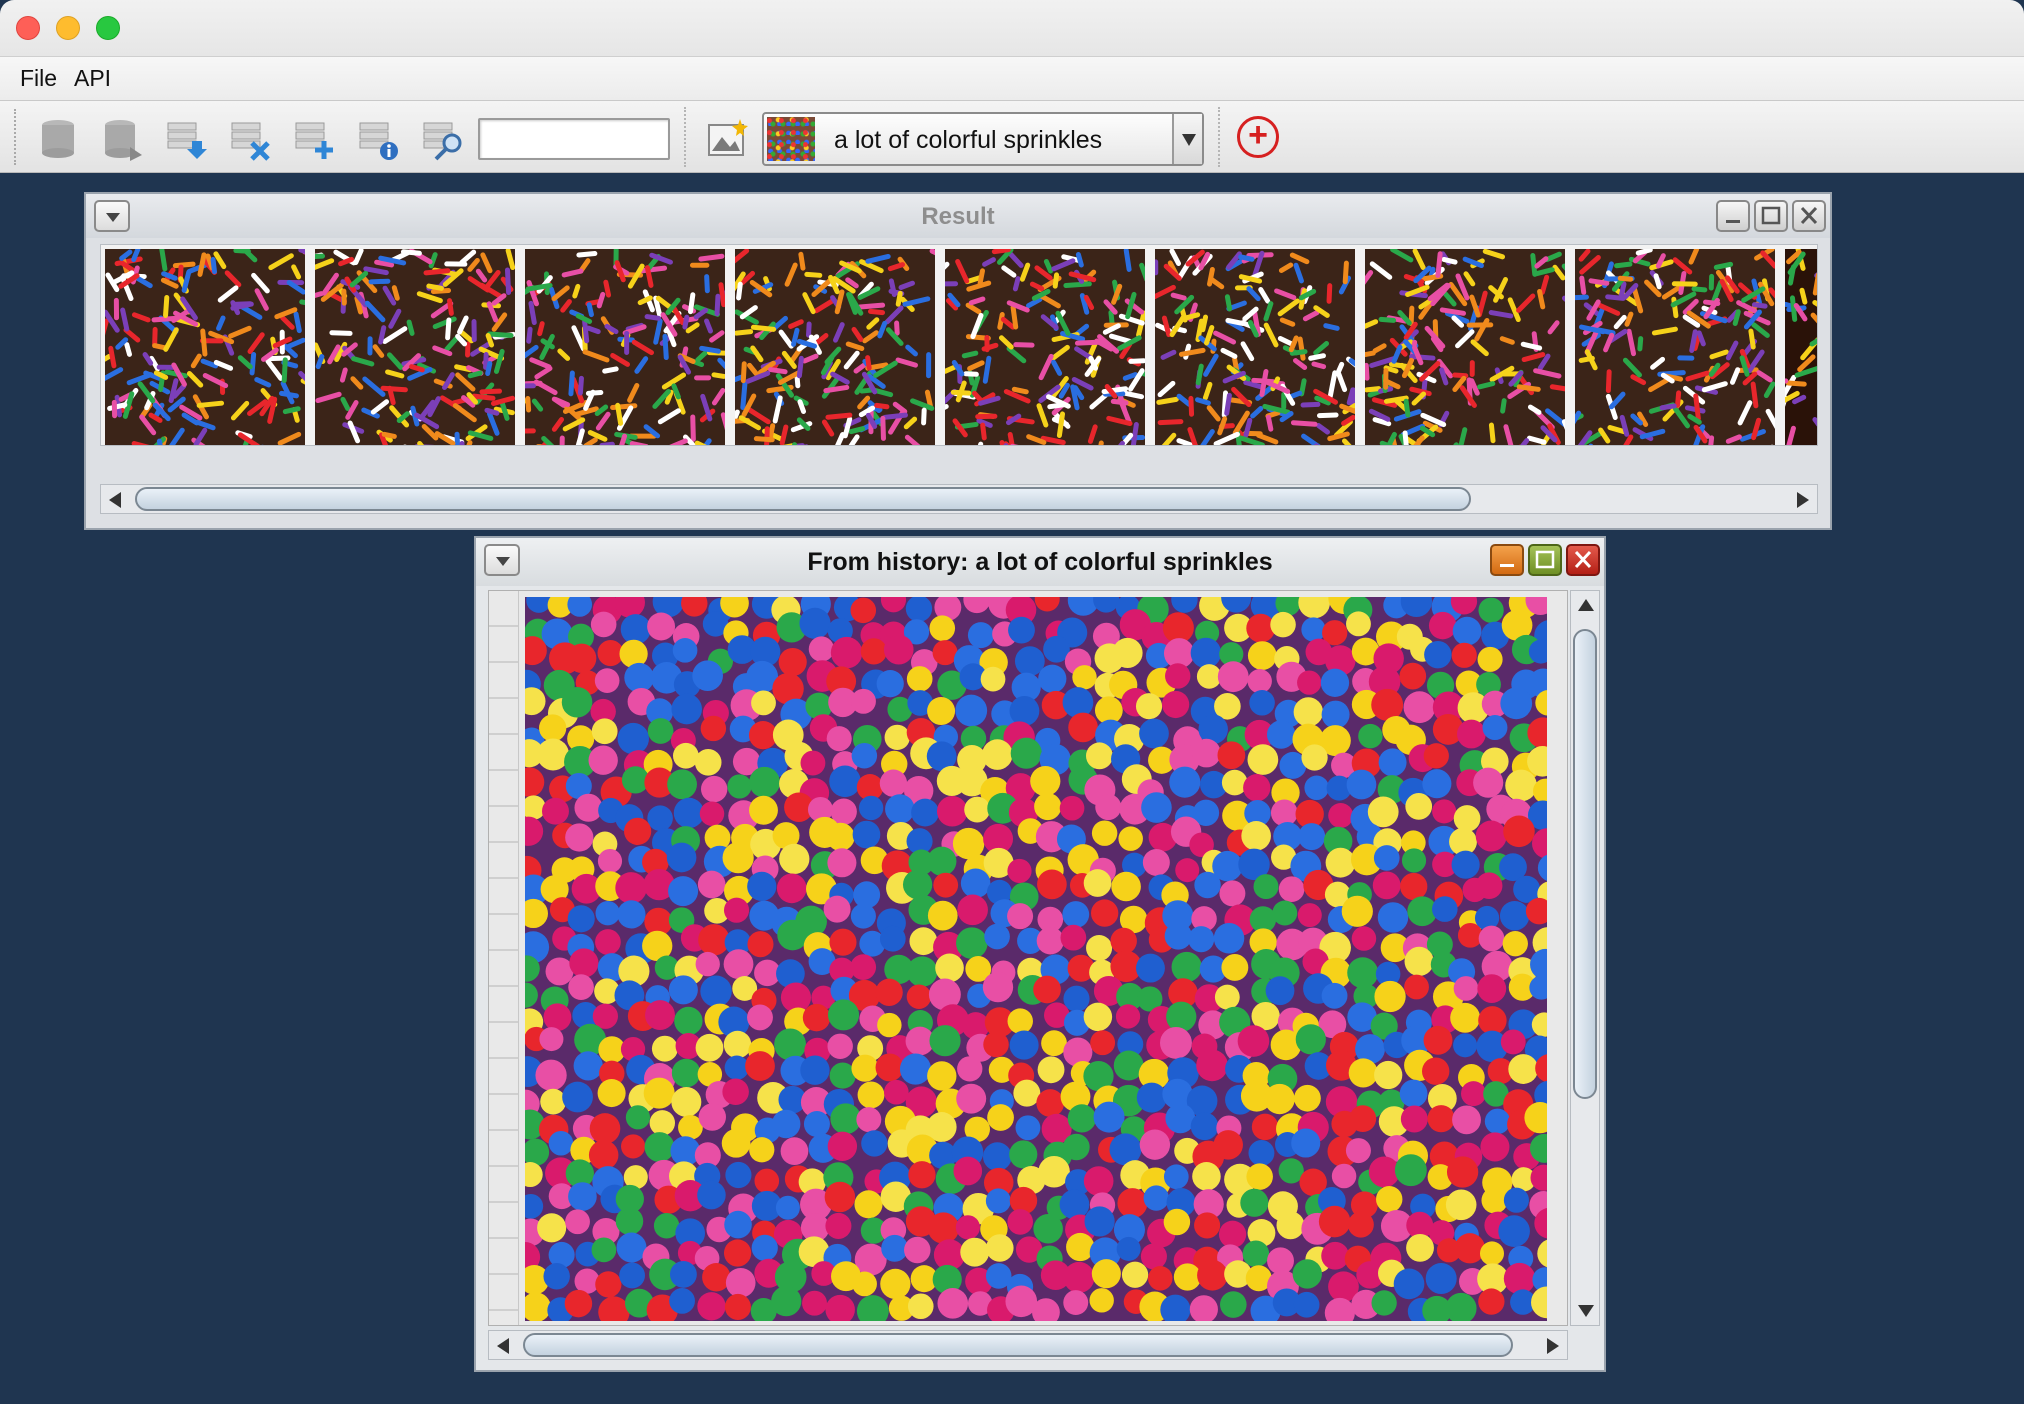  I want to click on result-thumbnails, so click(959, 345).